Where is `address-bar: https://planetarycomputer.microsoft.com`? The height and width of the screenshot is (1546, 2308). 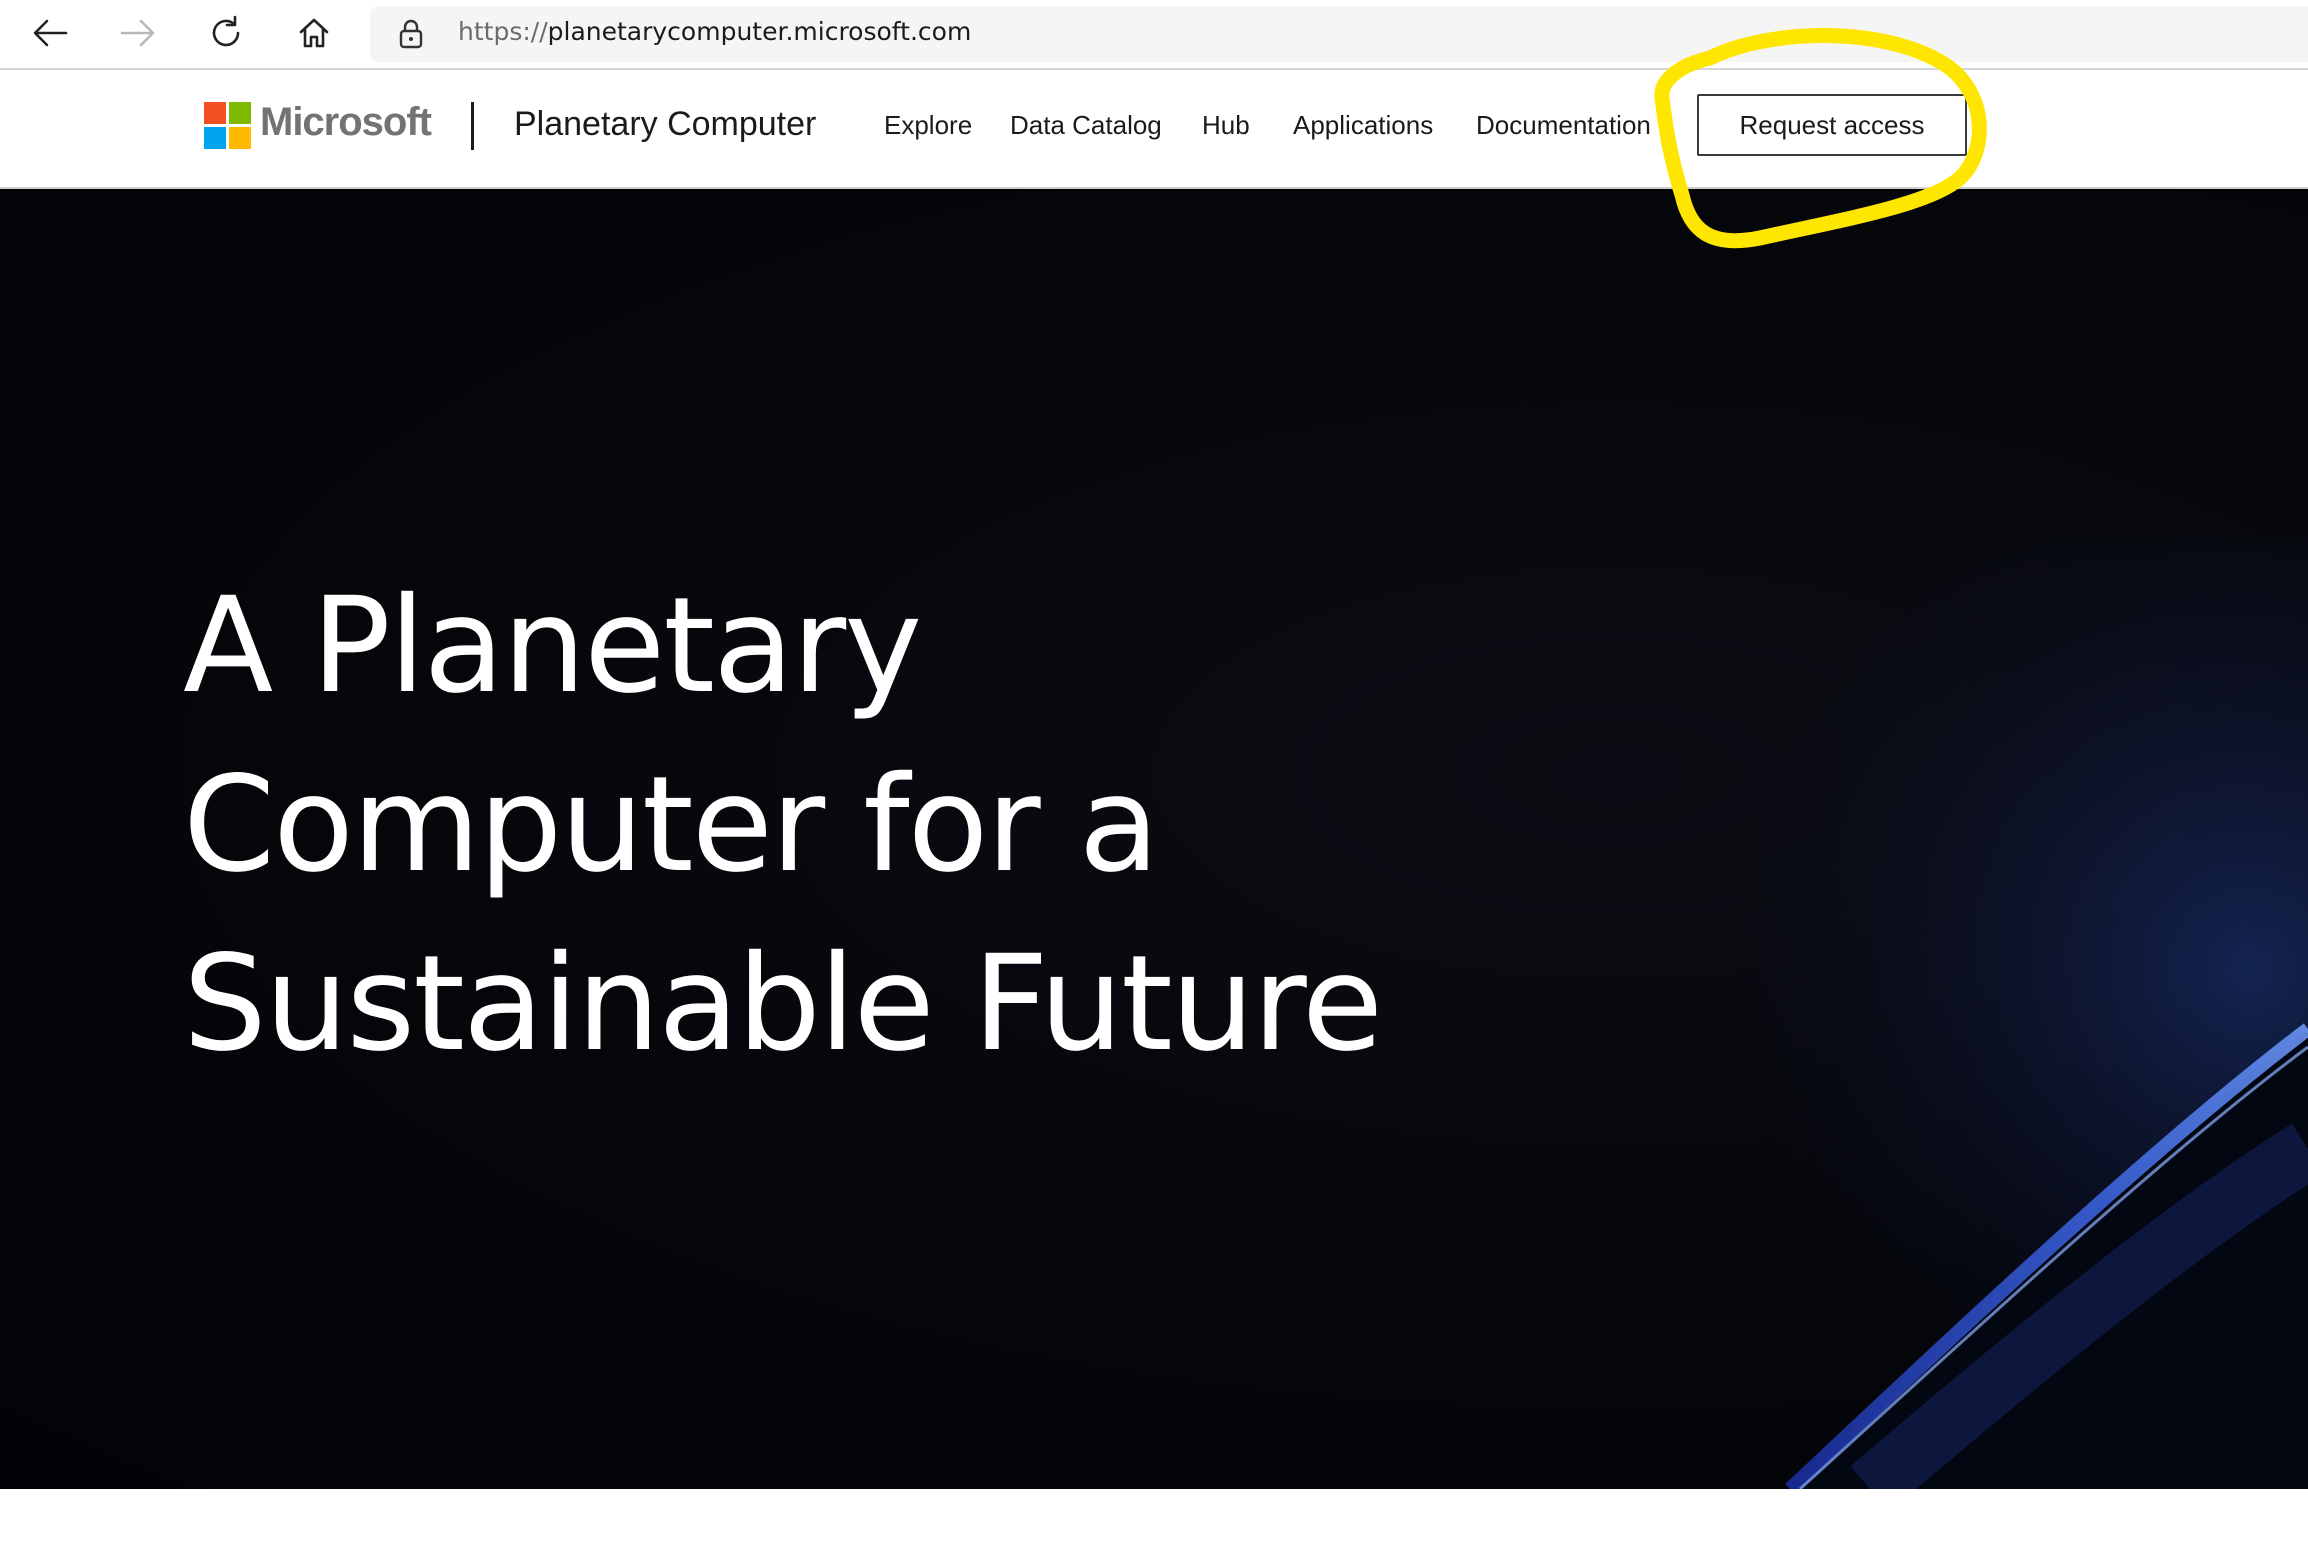
address-bar: https://planetarycomputer.microsoft.com is located at coordinates (1339, 34).